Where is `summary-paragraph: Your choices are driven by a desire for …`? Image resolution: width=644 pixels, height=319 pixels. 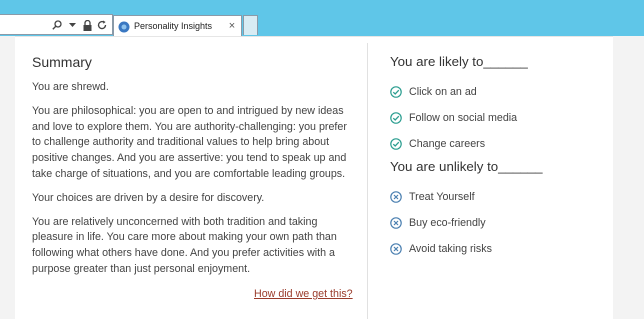 summary-paragraph: Your choices are driven by a desire for … is located at coordinates (148, 197).